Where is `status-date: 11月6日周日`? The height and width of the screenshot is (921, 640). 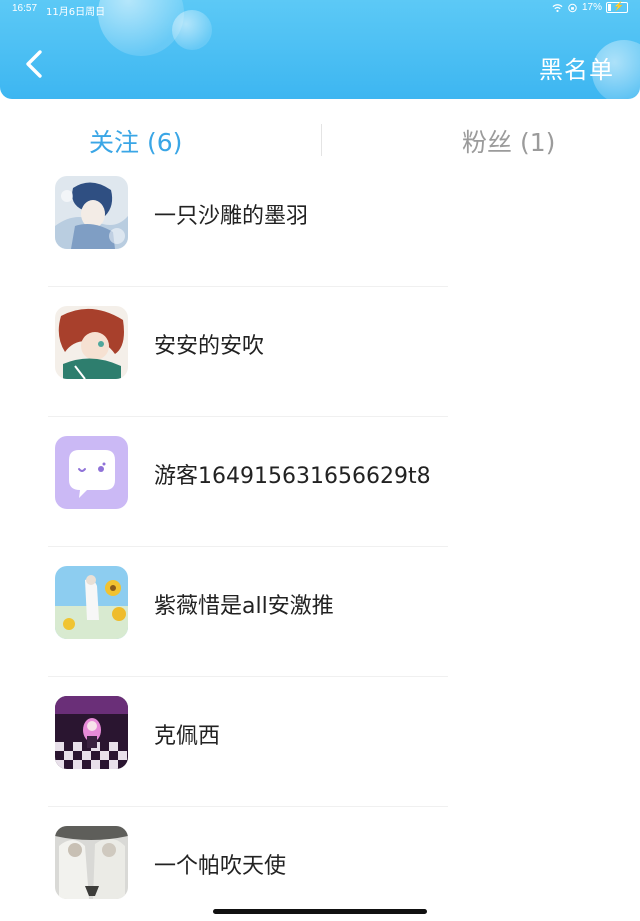
status-date: 11月6日周日 is located at coordinates (76, 12).